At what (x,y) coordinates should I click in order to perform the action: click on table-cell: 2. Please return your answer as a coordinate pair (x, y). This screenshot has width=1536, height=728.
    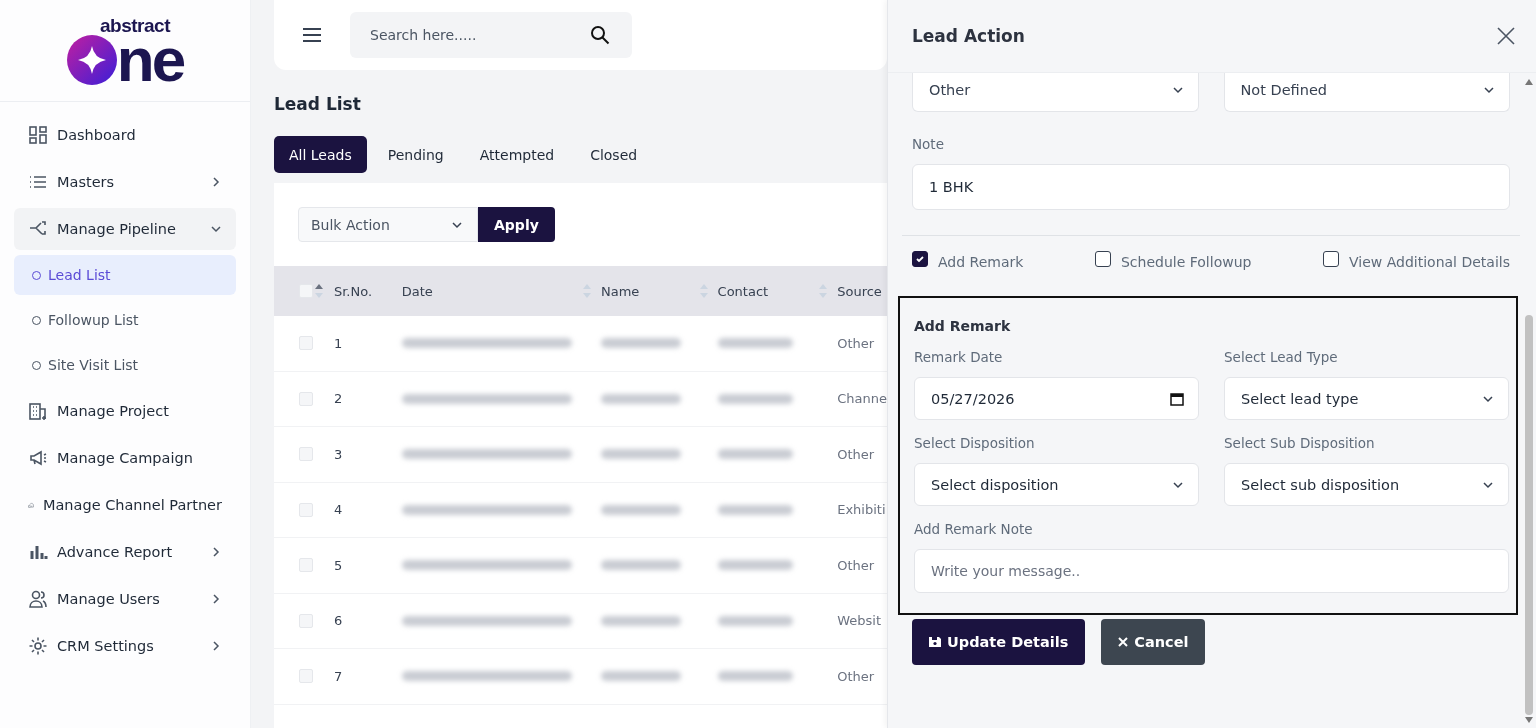
    Looking at the image, I should click on (338, 399).